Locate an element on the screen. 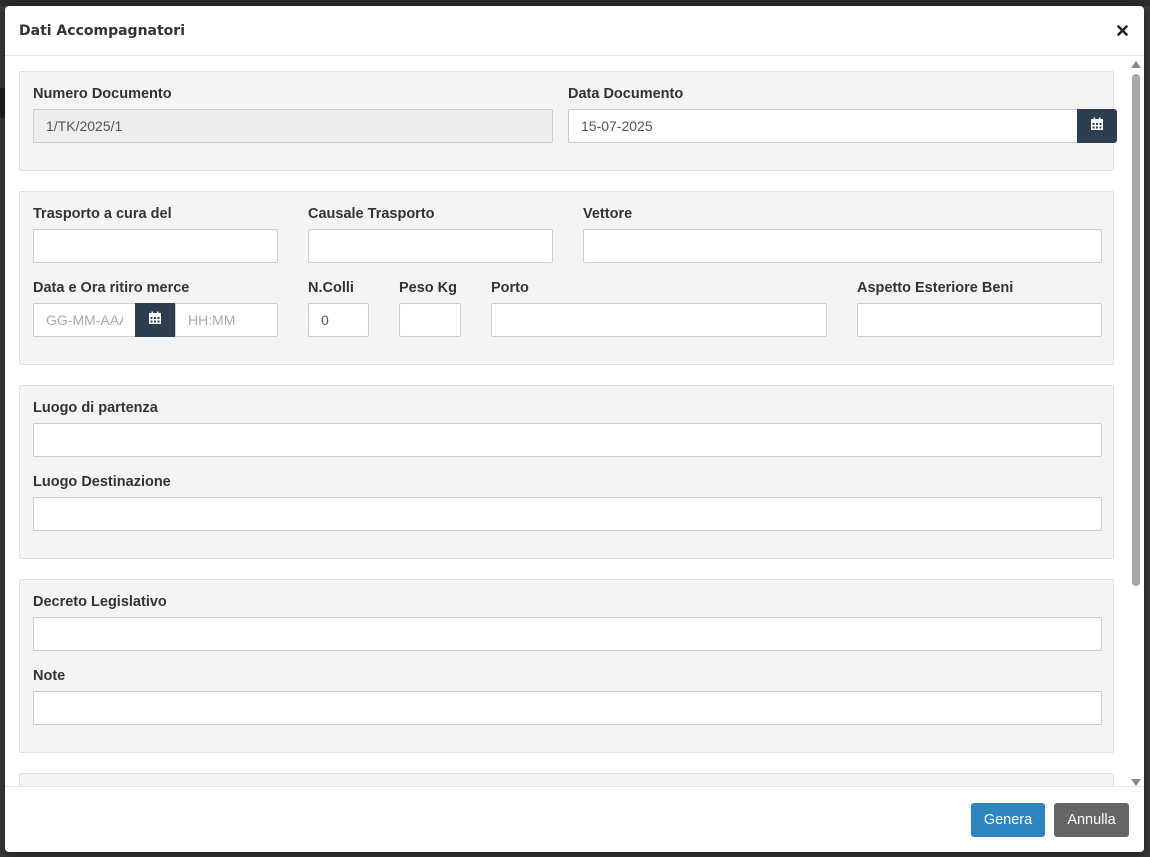 Image resolution: width=1150 pixels, height=857 pixels. peso-kg-input is located at coordinates (430, 320).